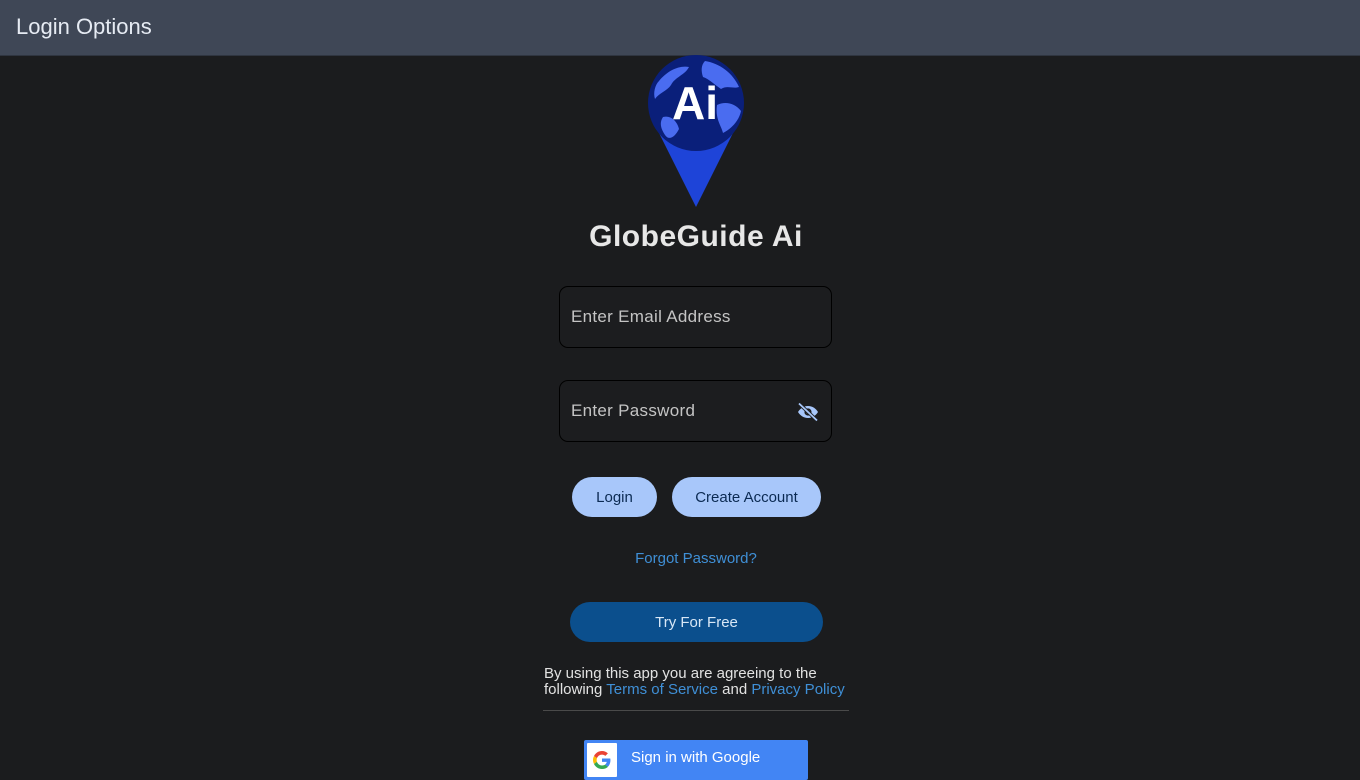 This screenshot has height=780, width=1360. I want to click on create-account-button: Create Account, so click(746, 497).